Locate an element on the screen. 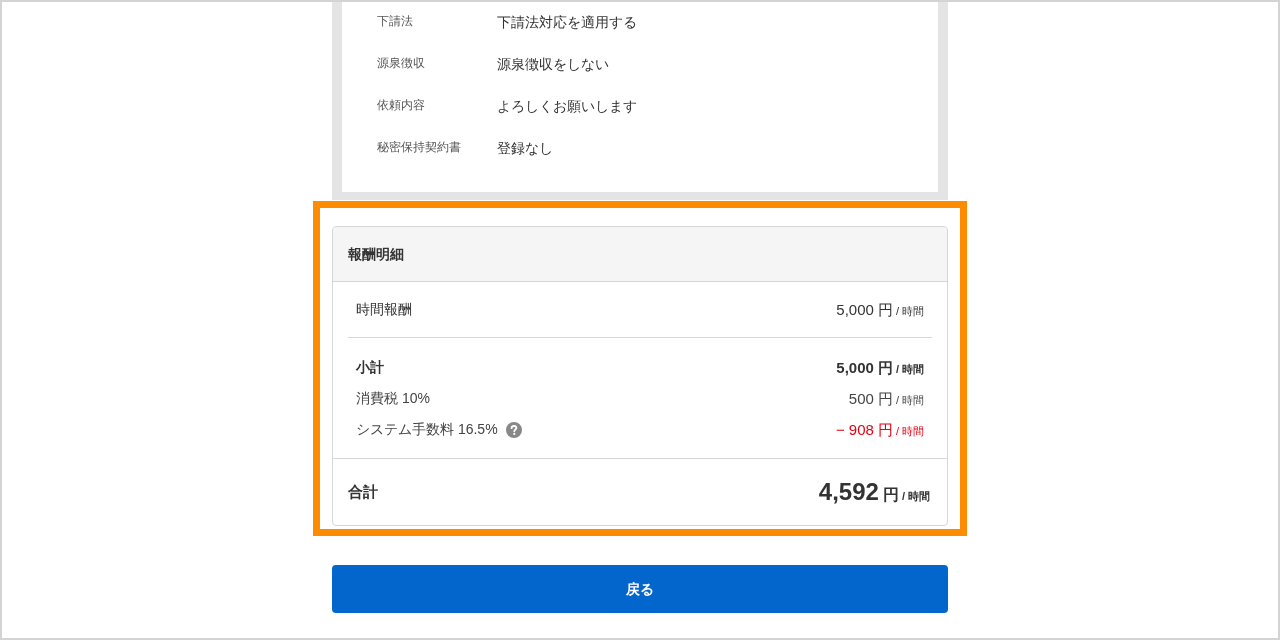 This screenshot has height=640, width=1280. summary-amount: − 908 円 / 時間 is located at coordinates (879, 429).